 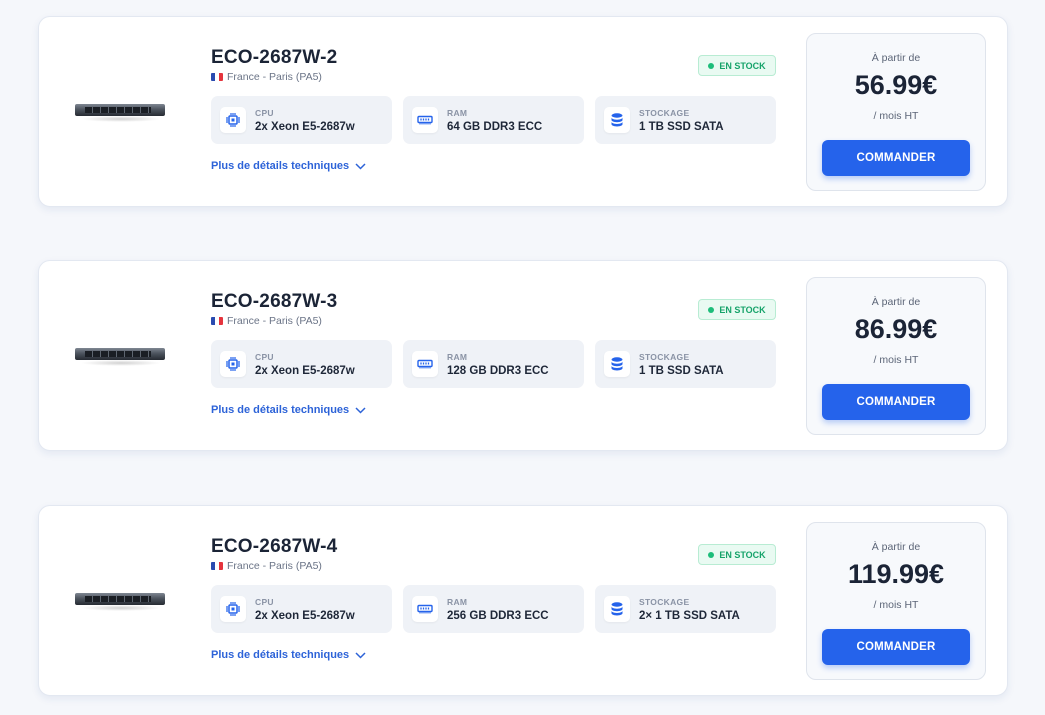 I want to click on spec-row: CPU 2x Xeon E5-2687w RAM 128 GB DDR3 ECC, so click(x=493, y=364).